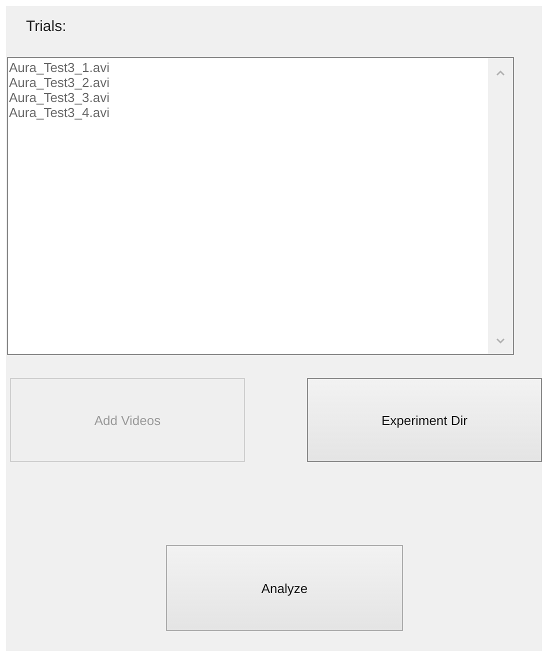 The image size is (555, 657). Describe the element at coordinates (500, 341) in the screenshot. I see `scroll-down-icon` at that location.